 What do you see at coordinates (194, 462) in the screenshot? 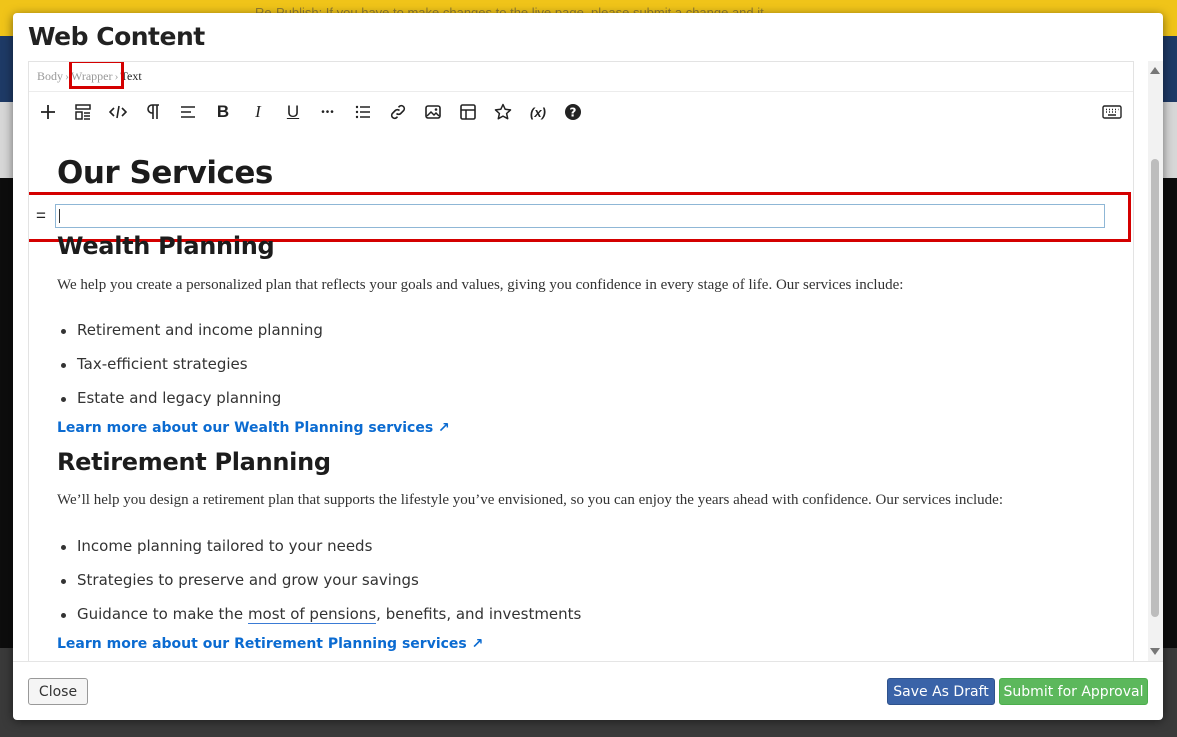
I see `section-title-retirement: Retirement Planning` at bounding box center [194, 462].